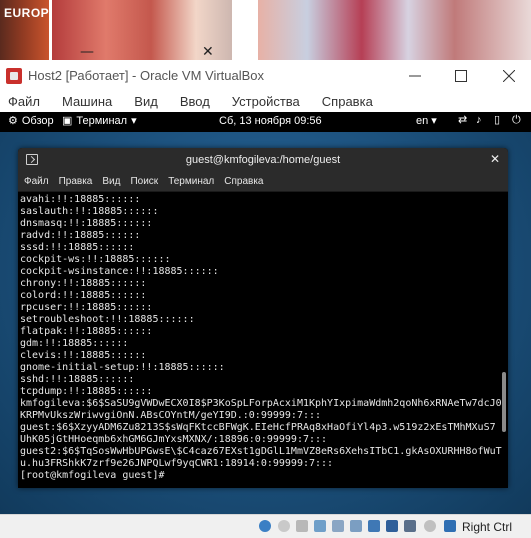  Describe the element at coordinates (191, 181) in the screenshot. I see `term-menu-terminal: Терминал` at that location.